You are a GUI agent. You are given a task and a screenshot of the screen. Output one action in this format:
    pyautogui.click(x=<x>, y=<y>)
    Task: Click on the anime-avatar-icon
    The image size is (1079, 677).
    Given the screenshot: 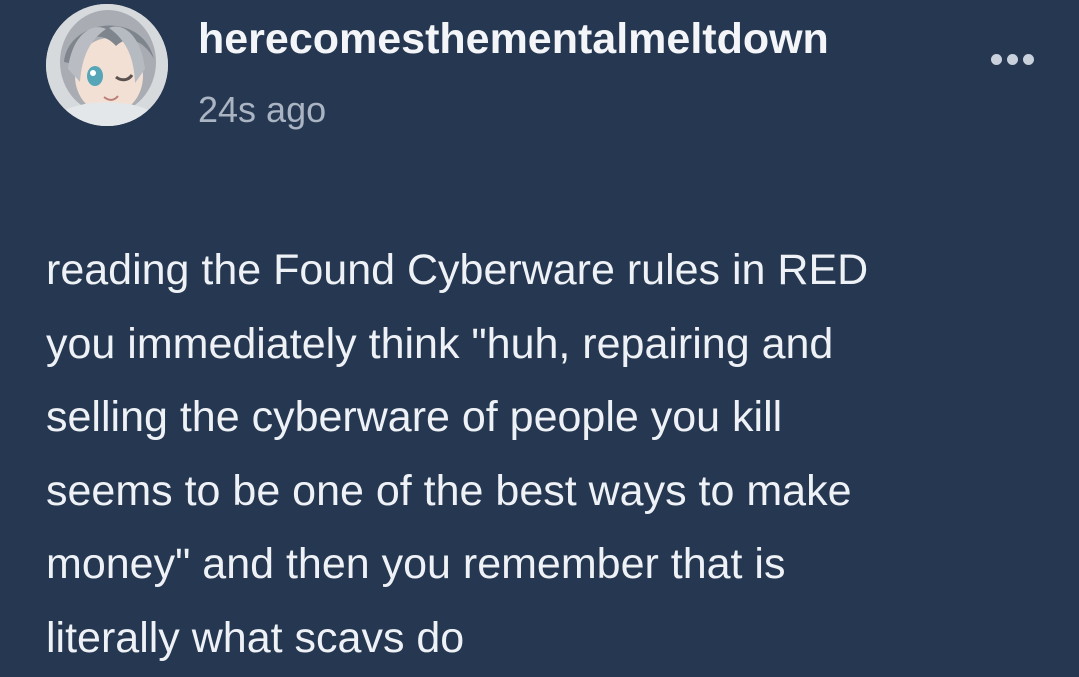 What is the action you would take?
    pyautogui.click(x=107, y=65)
    